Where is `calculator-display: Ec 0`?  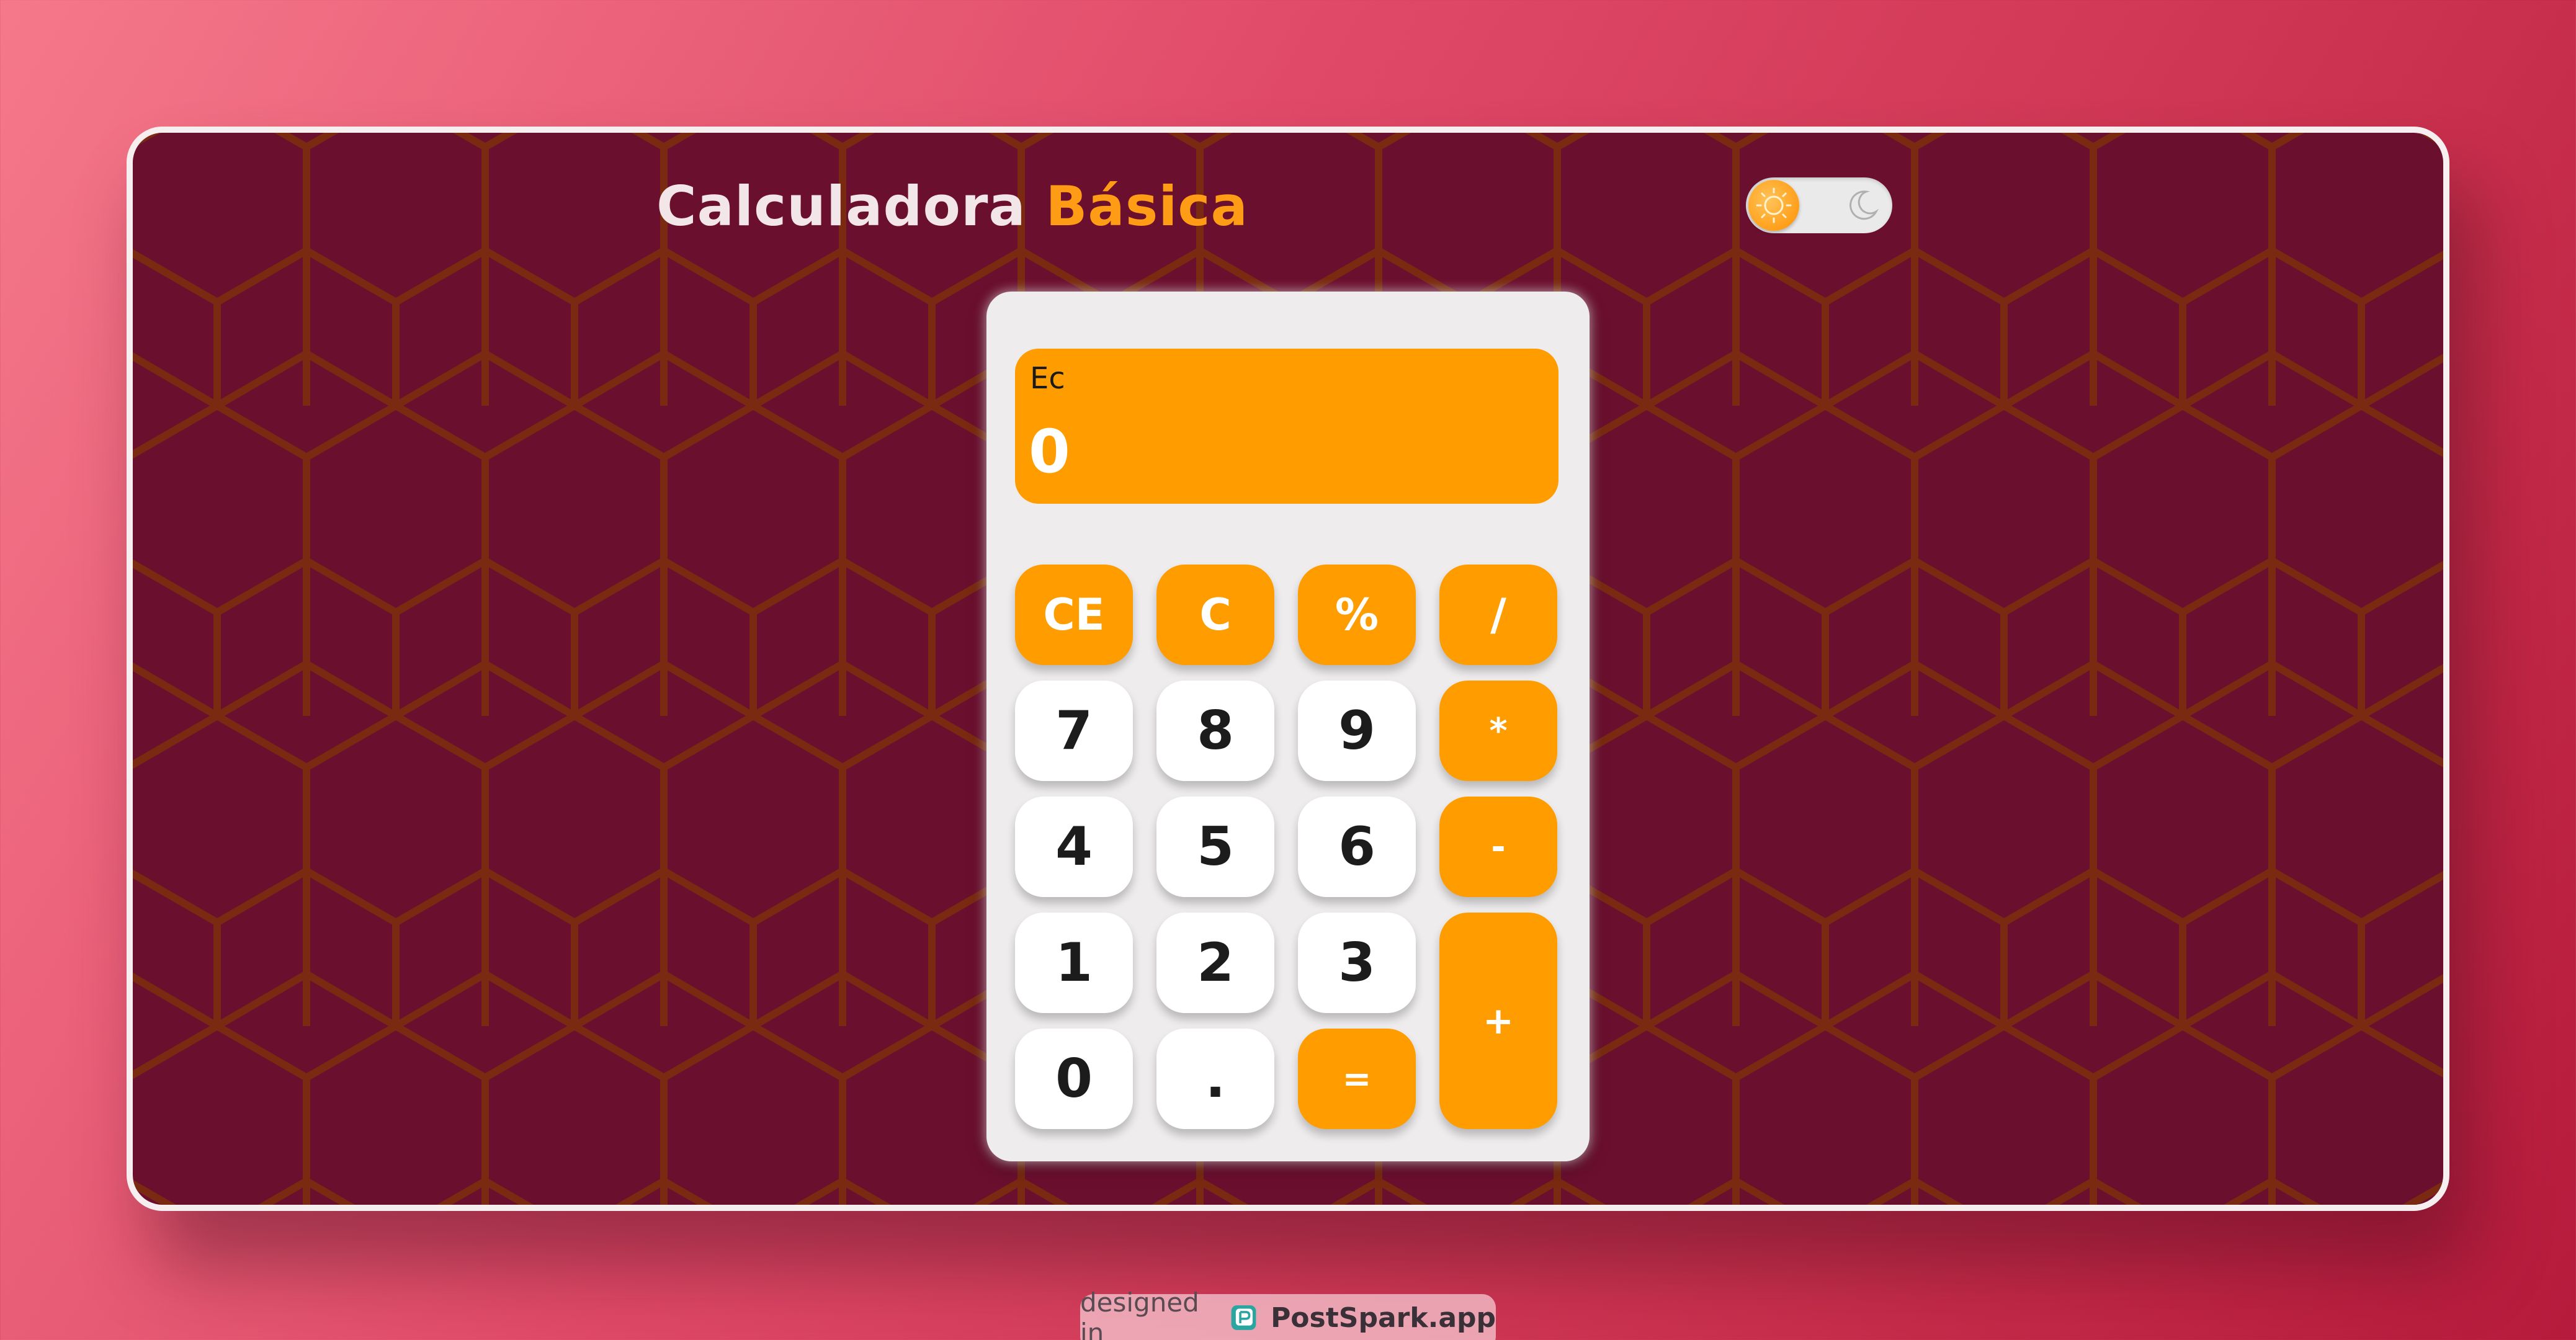 calculator-display: Ec 0 is located at coordinates (1287, 426).